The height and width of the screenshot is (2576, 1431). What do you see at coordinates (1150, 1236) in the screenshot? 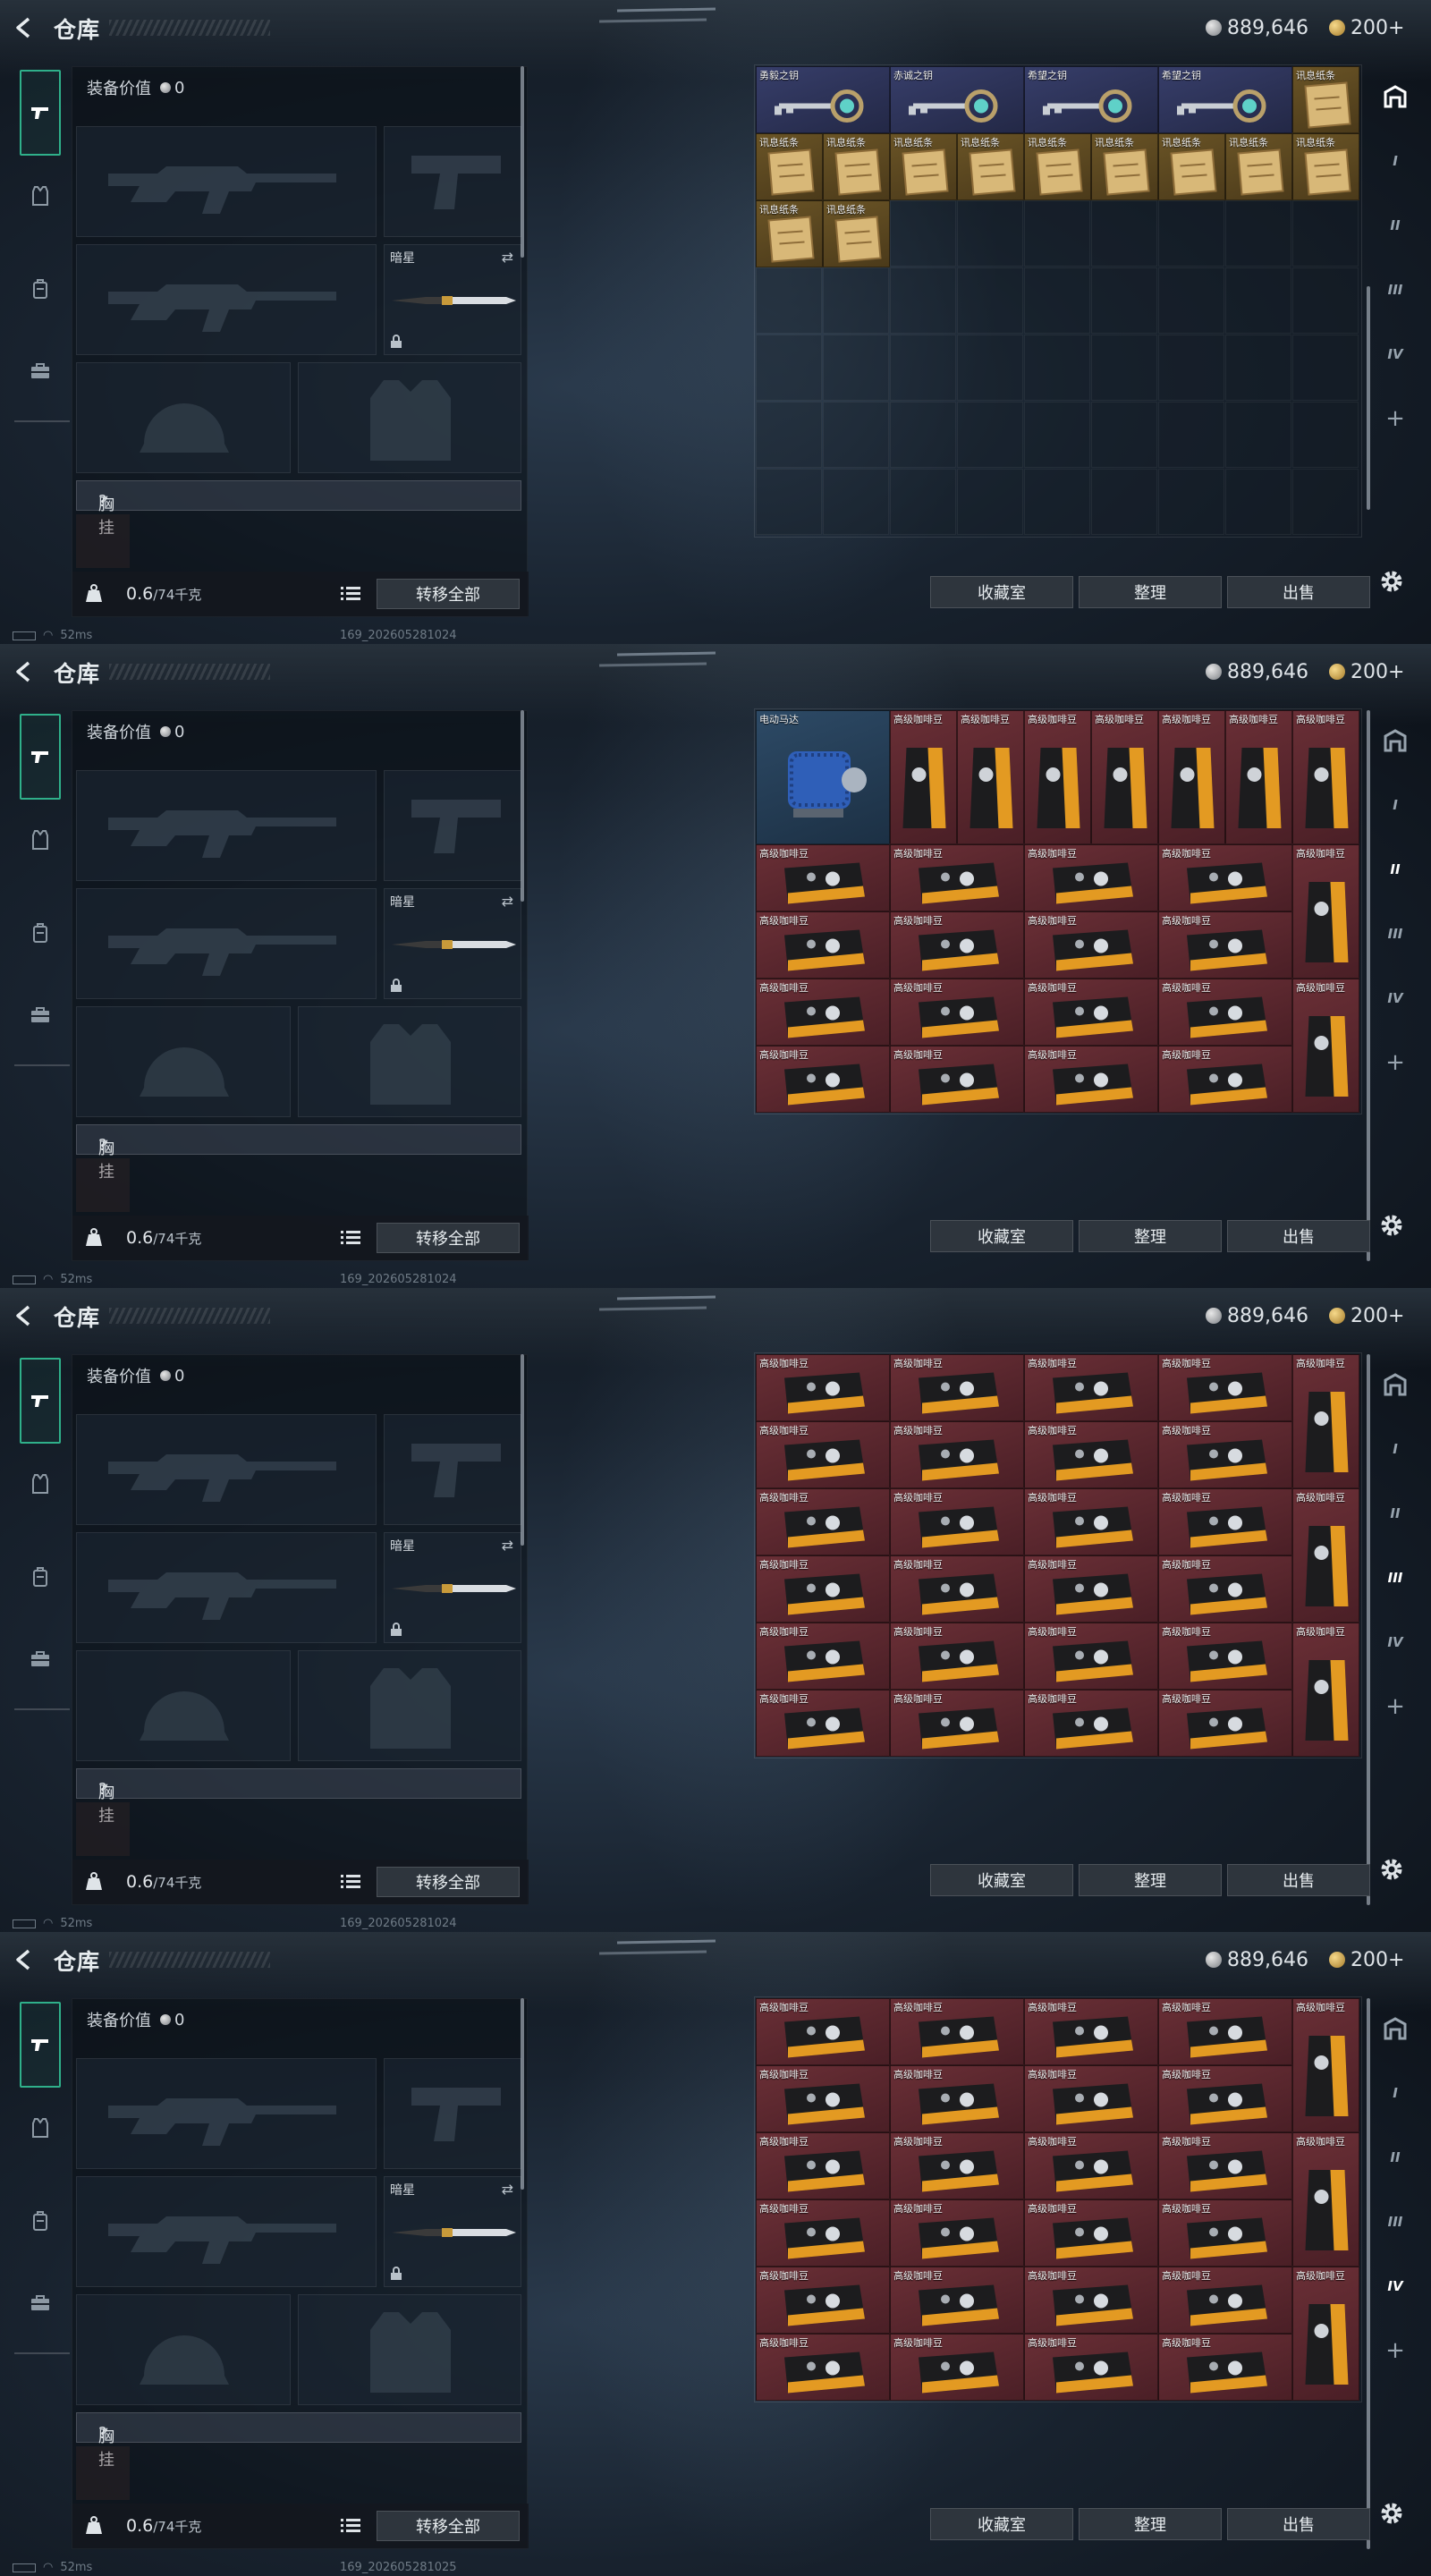
I see `sort-button: 整理` at bounding box center [1150, 1236].